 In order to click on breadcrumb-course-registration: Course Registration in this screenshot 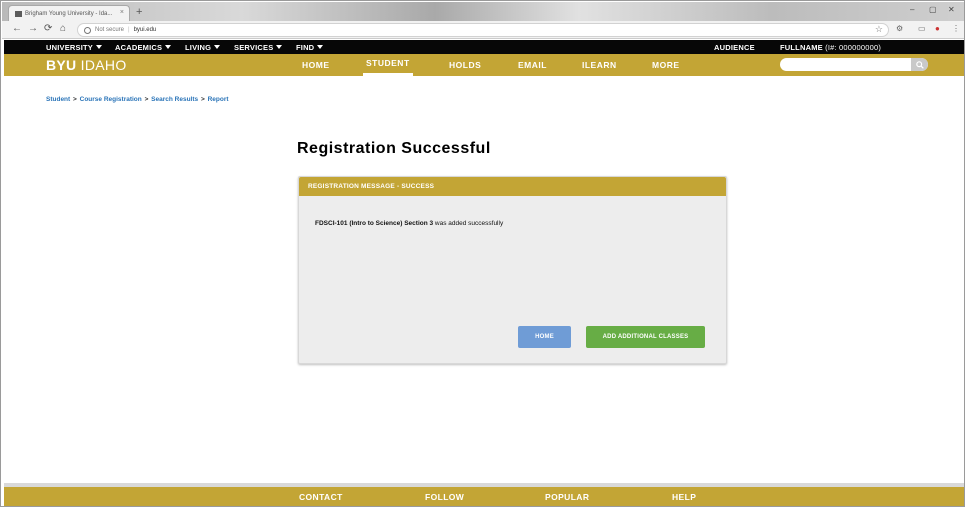, I will do `click(111, 99)`.